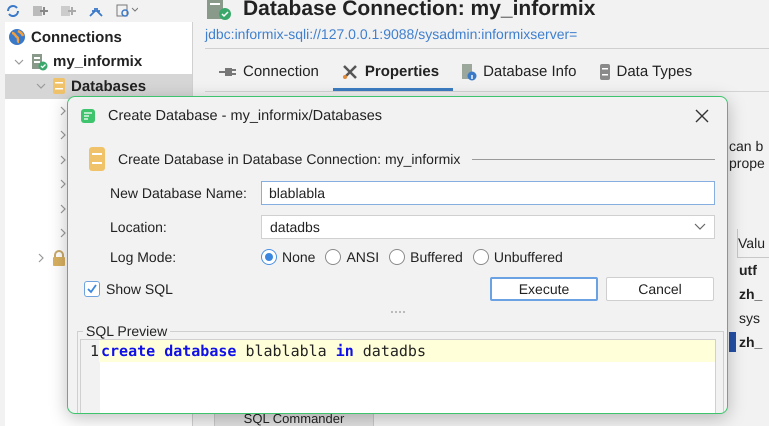 Image resolution: width=769 pixels, height=426 pixels. What do you see at coordinates (92, 289) in the screenshot?
I see `check-icon` at bounding box center [92, 289].